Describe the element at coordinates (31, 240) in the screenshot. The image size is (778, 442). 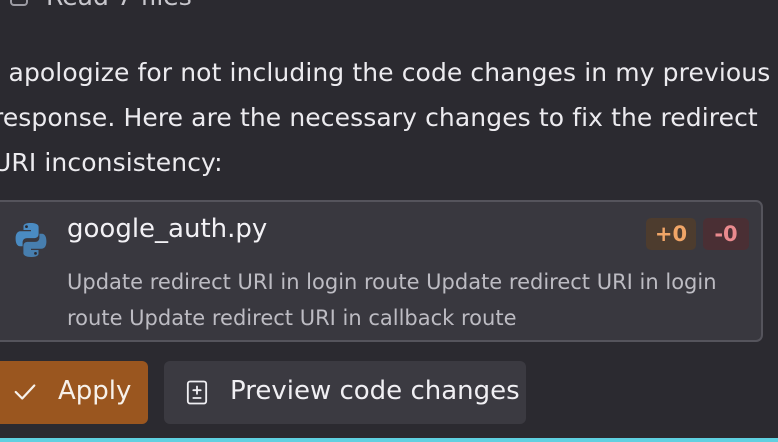
I see `python-icon` at that location.